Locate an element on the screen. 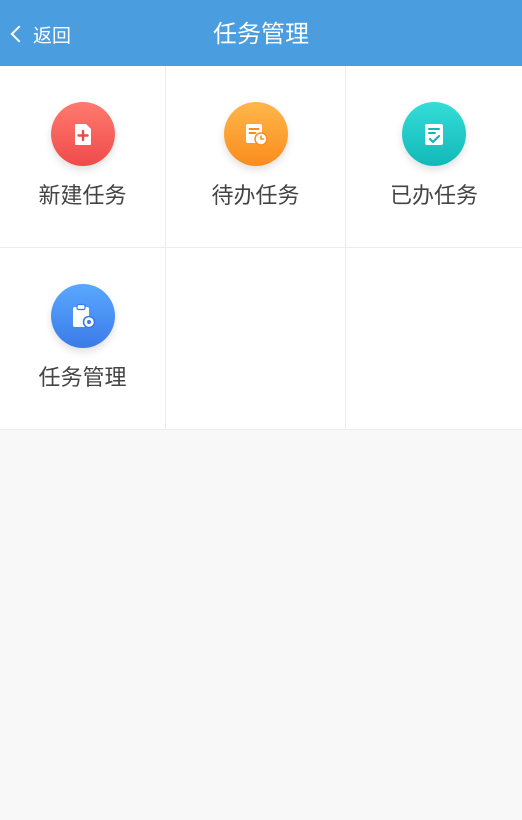  tile-new-task: 新建任务 is located at coordinates (83, 157).